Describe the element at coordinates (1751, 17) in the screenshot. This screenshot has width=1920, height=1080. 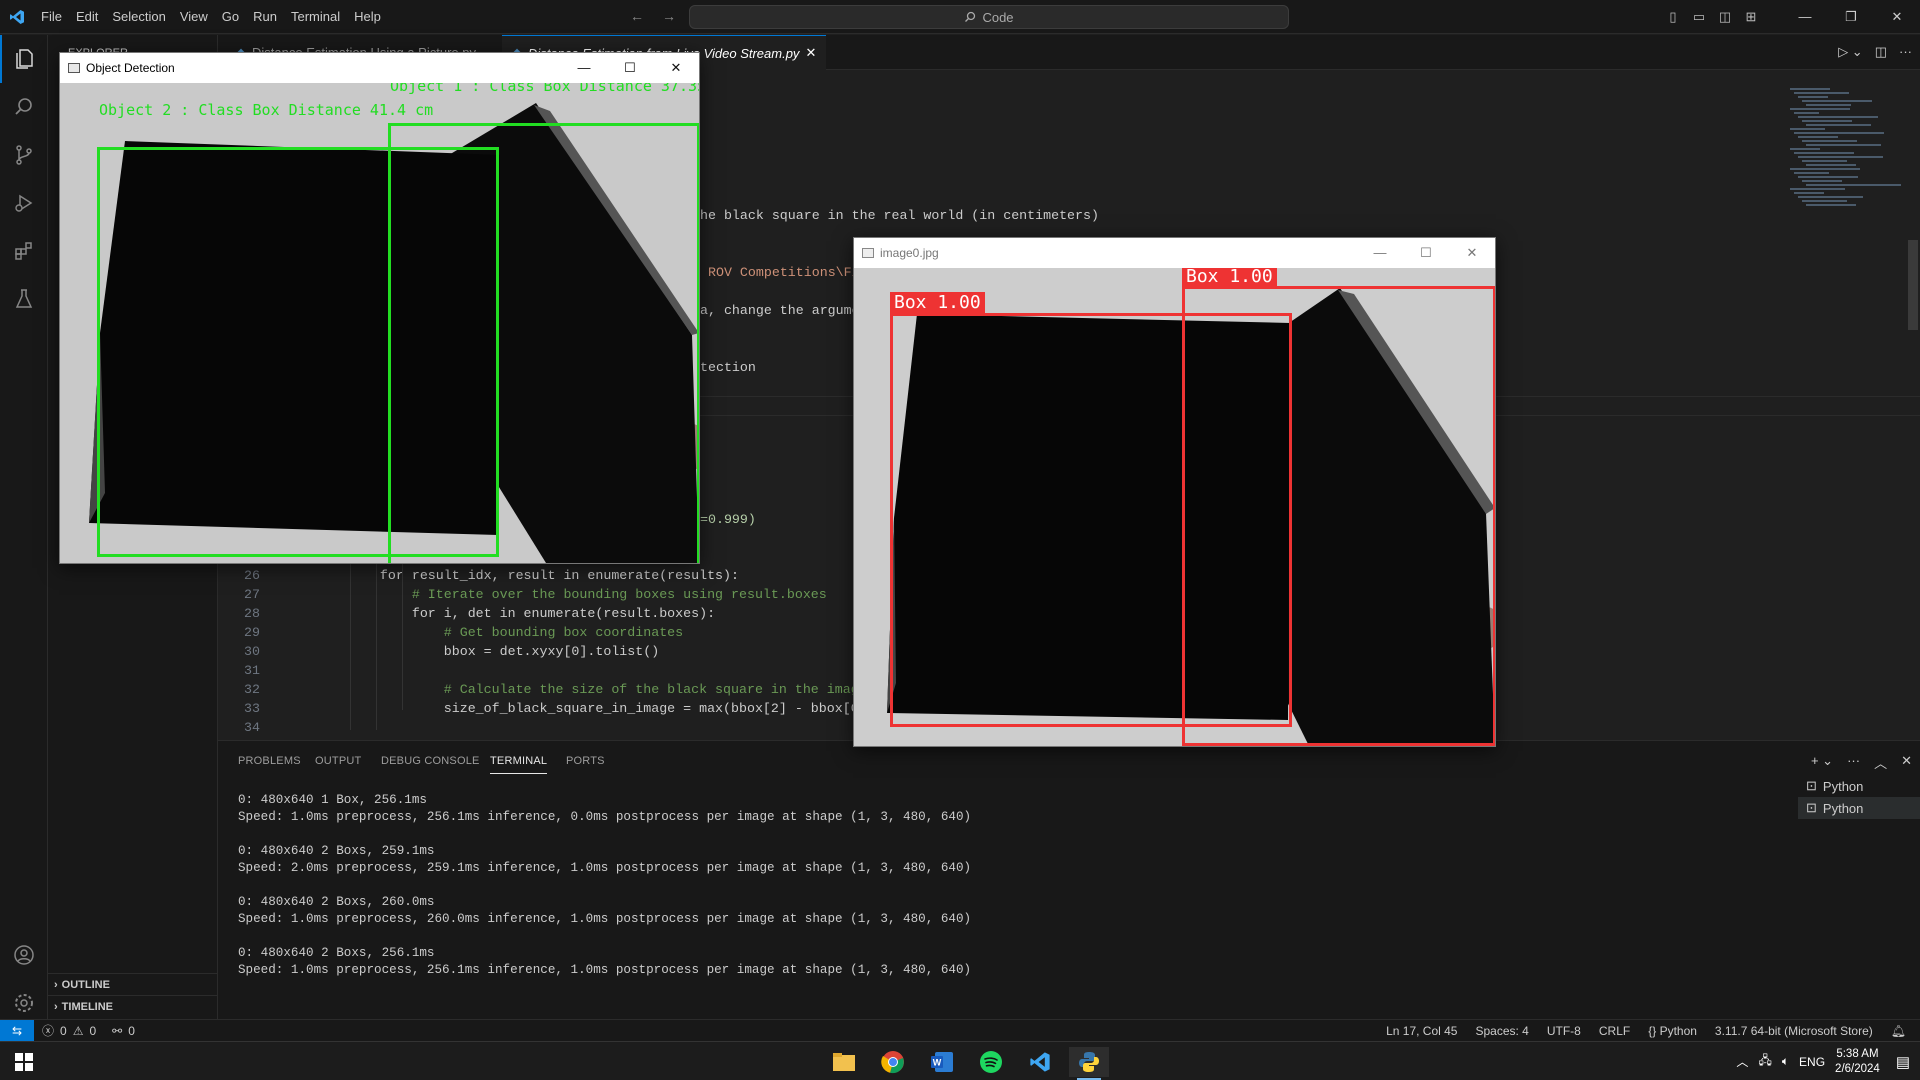
I see `customize-layout-icon: ⊞` at that location.